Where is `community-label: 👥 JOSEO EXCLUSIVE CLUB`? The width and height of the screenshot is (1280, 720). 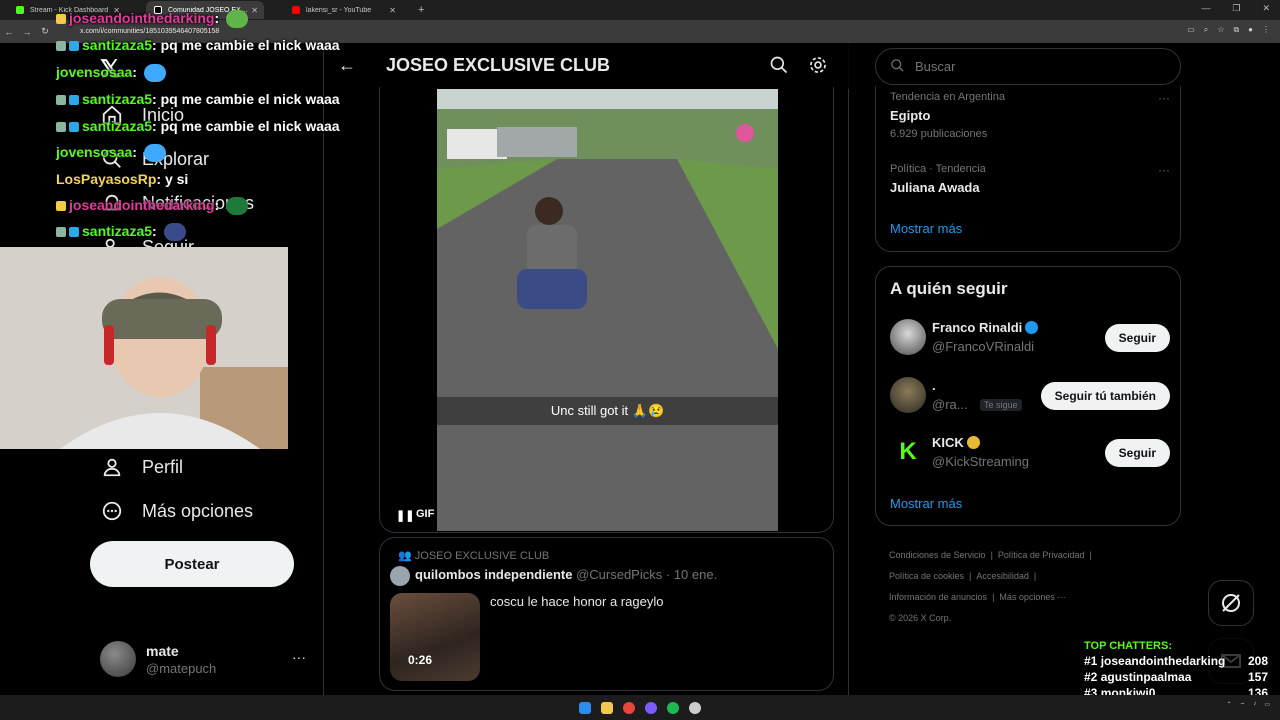 community-label: 👥 JOSEO EXCLUSIVE CLUB is located at coordinates (473, 555).